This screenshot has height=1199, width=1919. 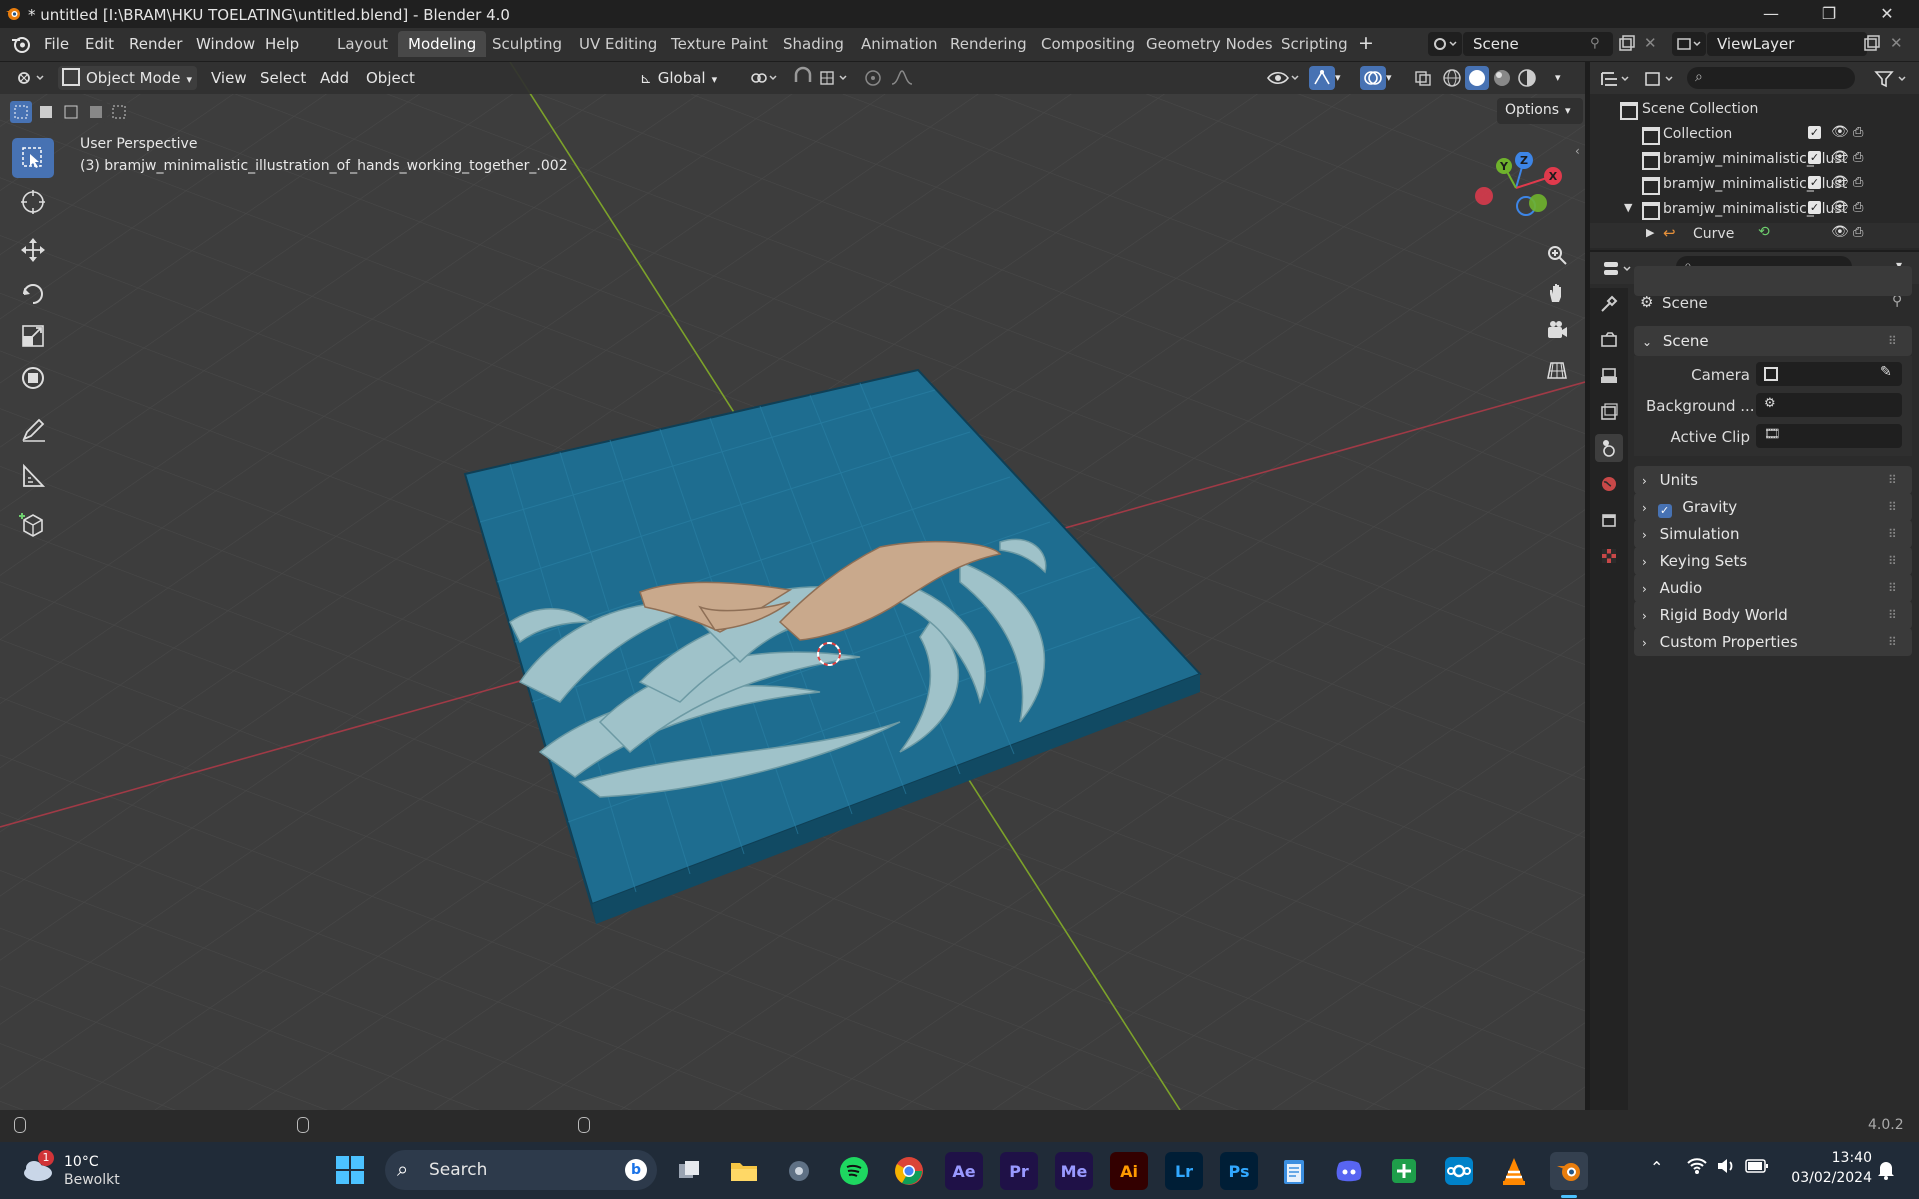 What do you see at coordinates (56, 44) in the screenshot?
I see `menu-file: File` at bounding box center [56, 44].